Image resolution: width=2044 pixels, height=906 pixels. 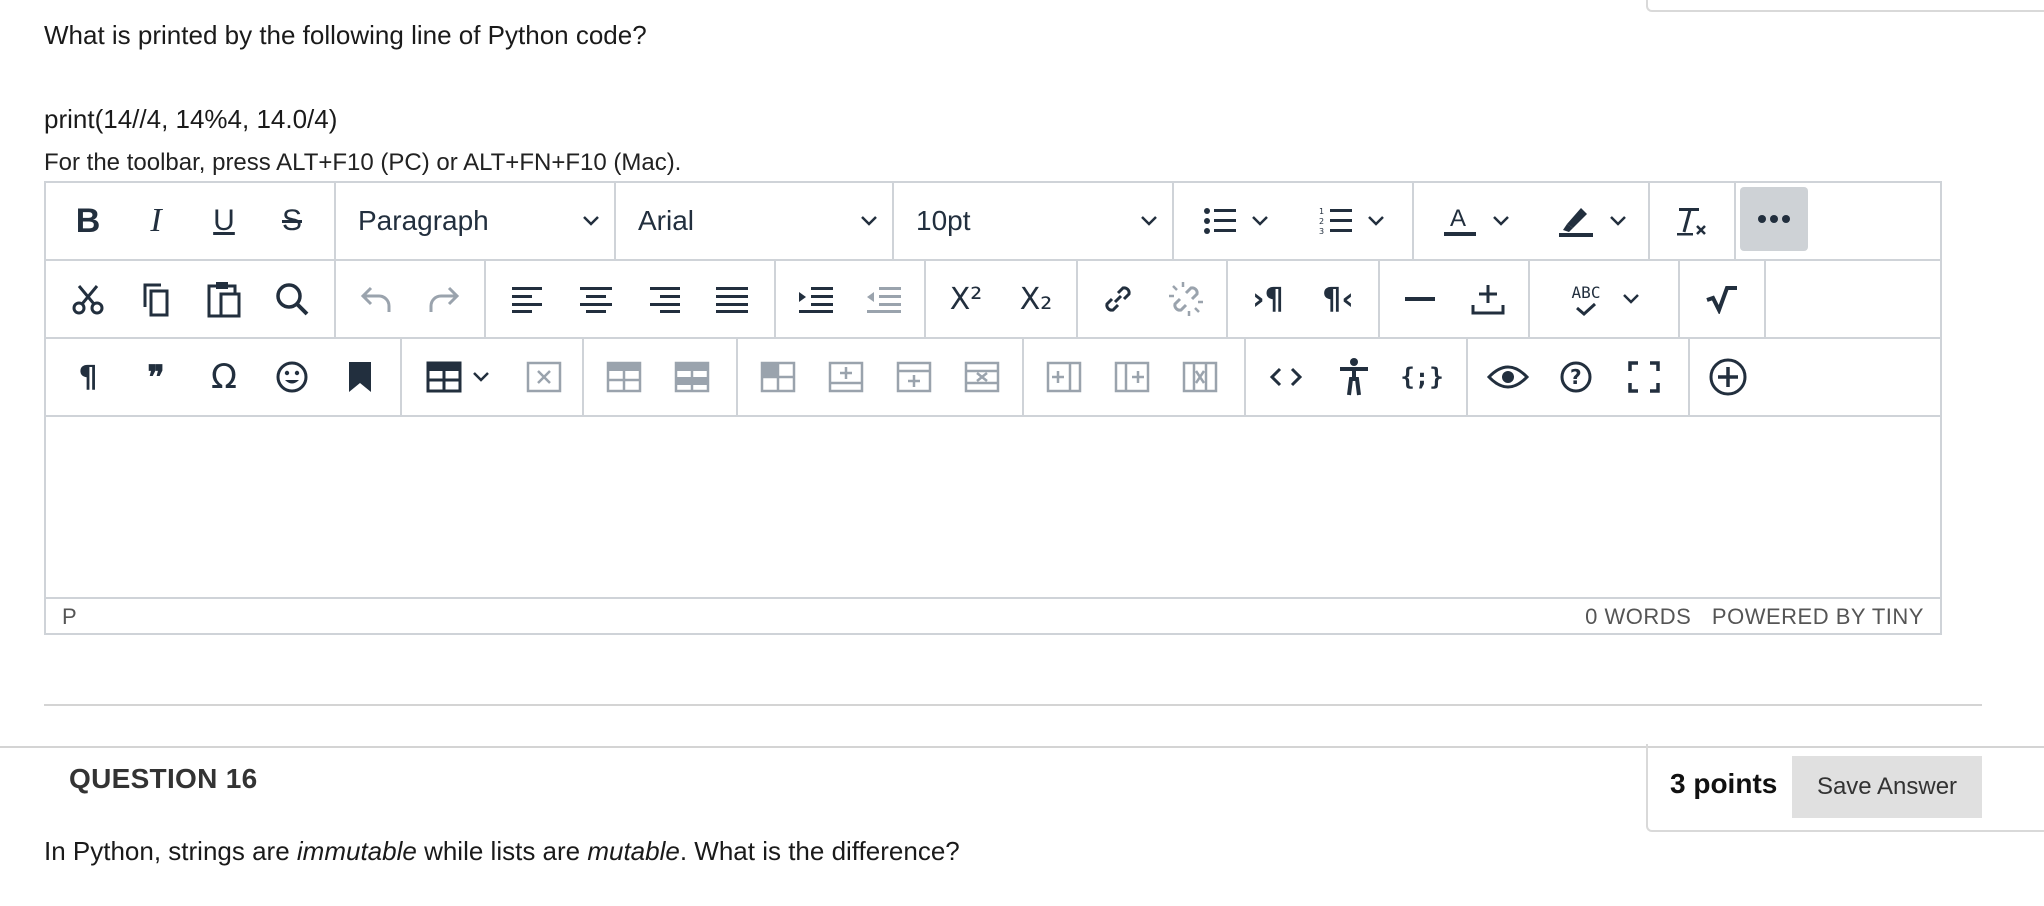 What do you see at coordinates (1354, 377) in the screenshot?
I see `accessibility-checker-button` at bounding box center [1354, 377].